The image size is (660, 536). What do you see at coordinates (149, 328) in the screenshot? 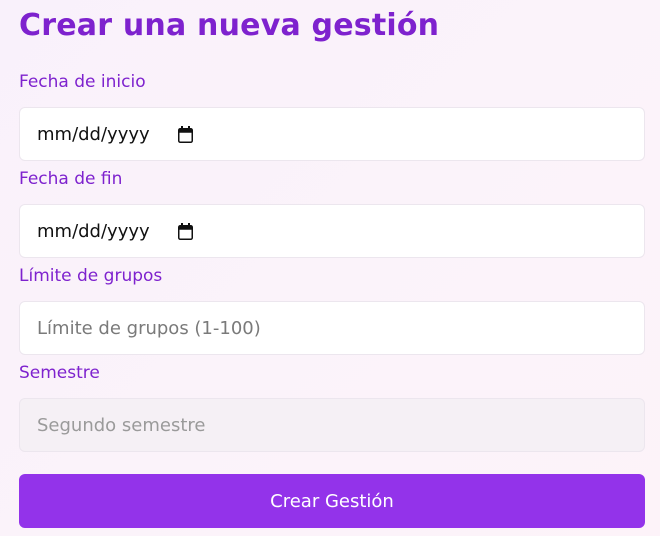
I see `group-limit-placeholder: Límite de grupos (1-100)` at bounding box center [149, 328].